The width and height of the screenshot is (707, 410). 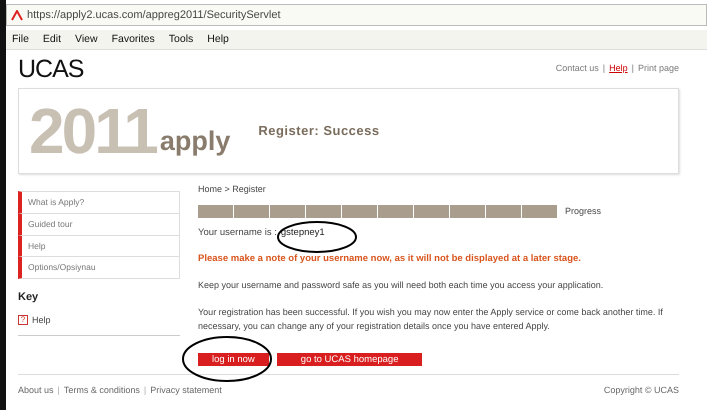 I want to click on homepage-button: go to UCAS homepage, so click(x=349, y=359).